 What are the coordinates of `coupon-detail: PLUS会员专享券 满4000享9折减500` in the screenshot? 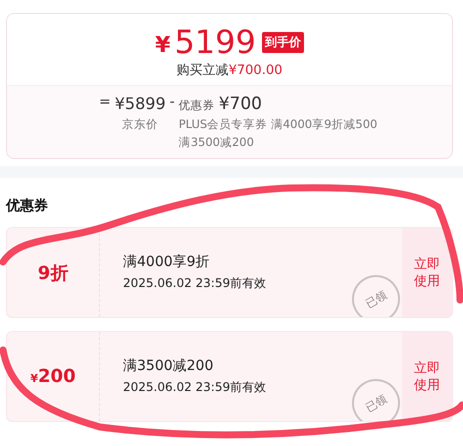 It's located at (278, 124).